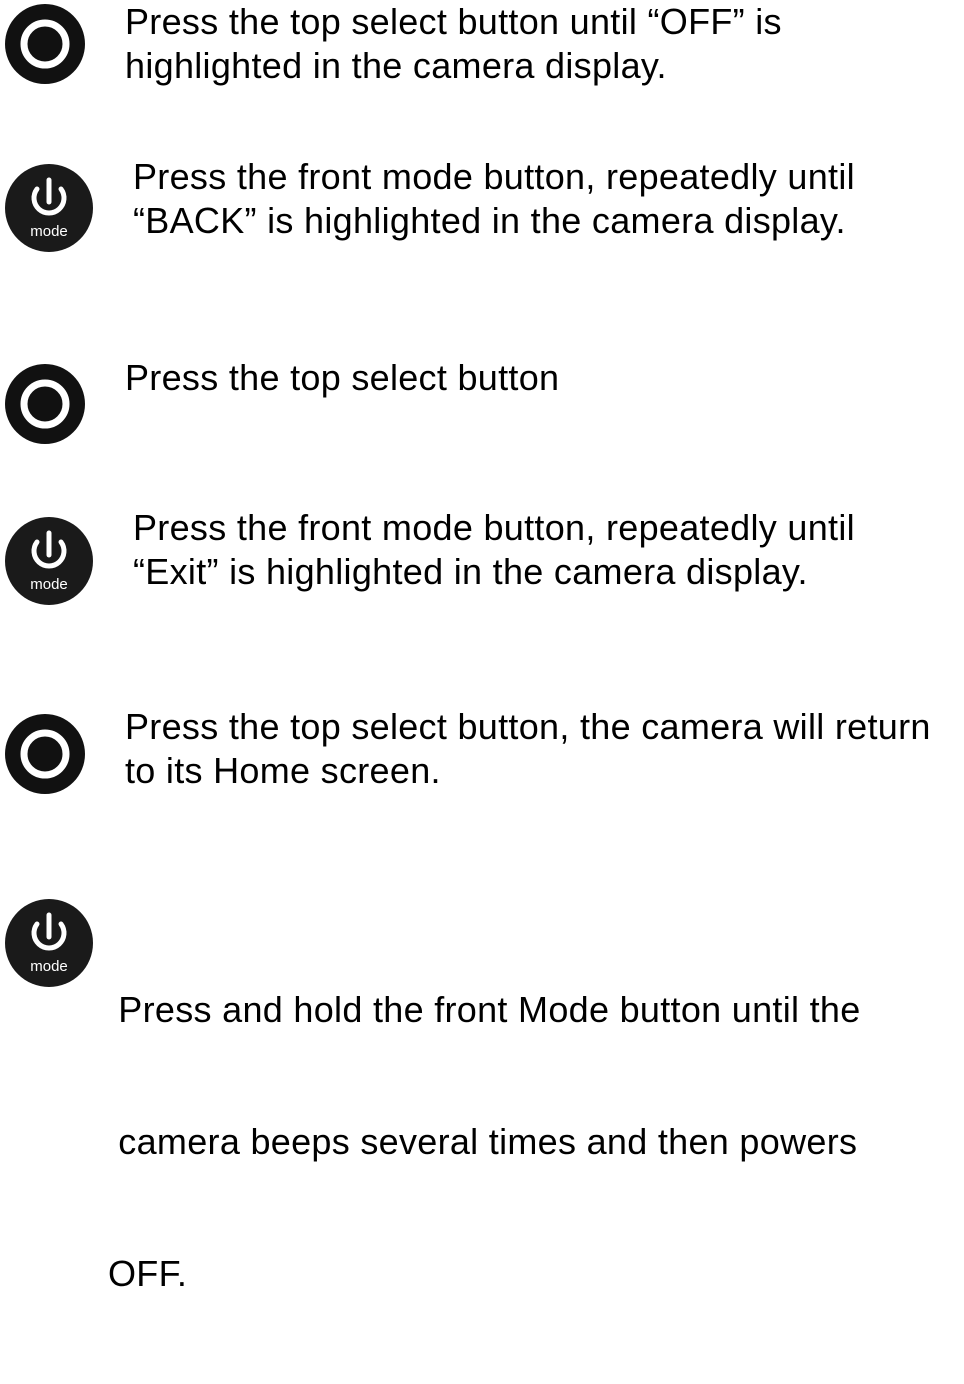 The height and width of the screenshot is (1384, 964). Describe the element at coordinates (283, 770) in the screenshot. I see `step-5-line-2: to its Home screen.` at that location.